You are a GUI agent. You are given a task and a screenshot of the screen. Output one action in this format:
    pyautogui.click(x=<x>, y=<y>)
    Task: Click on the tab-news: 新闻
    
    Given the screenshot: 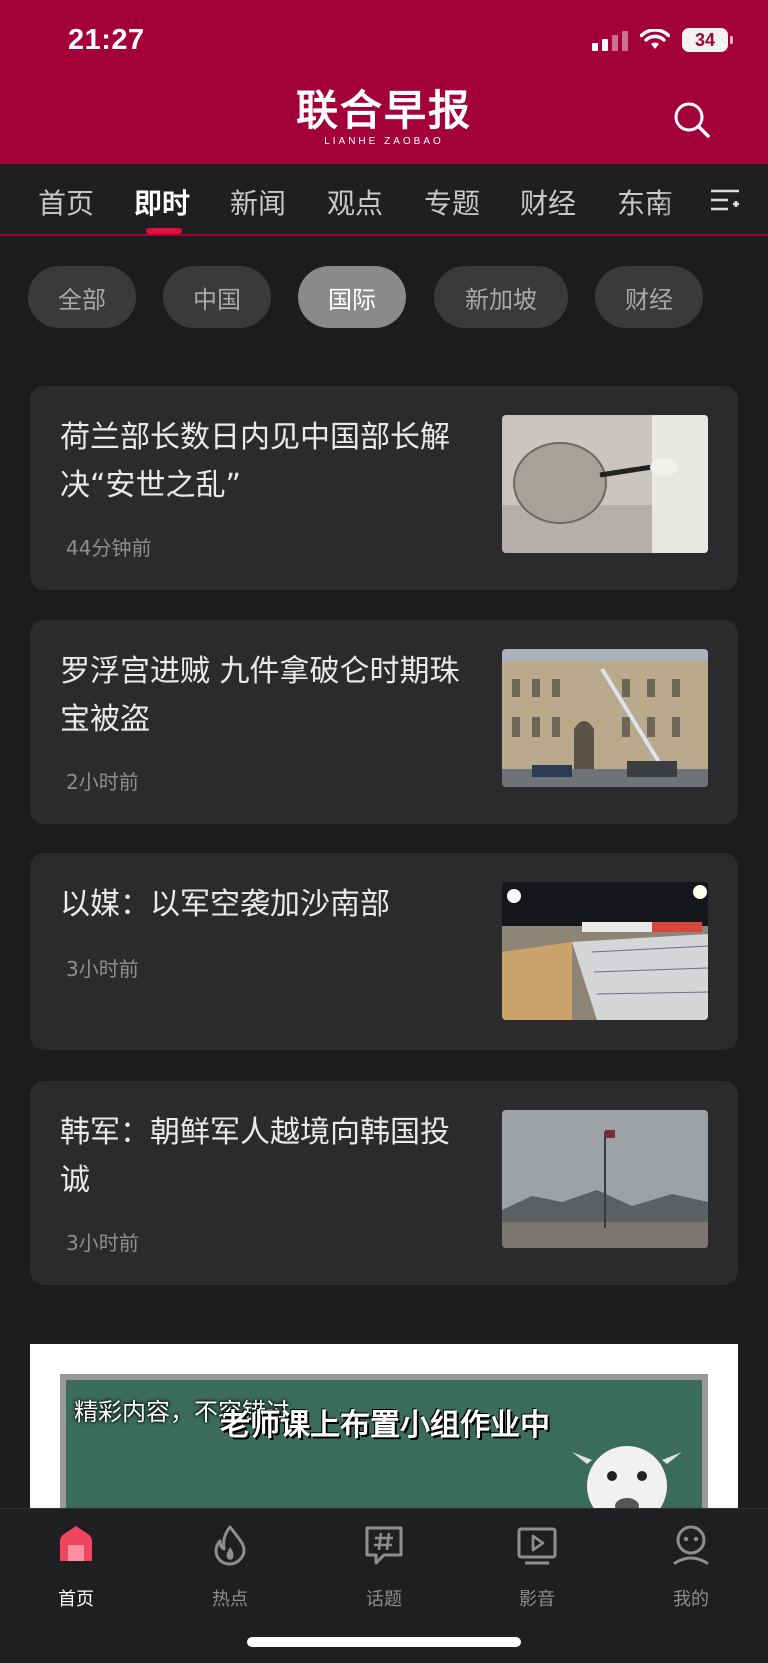 What is the action you would take?
    pyautogui.click(x=258, y=202)
    